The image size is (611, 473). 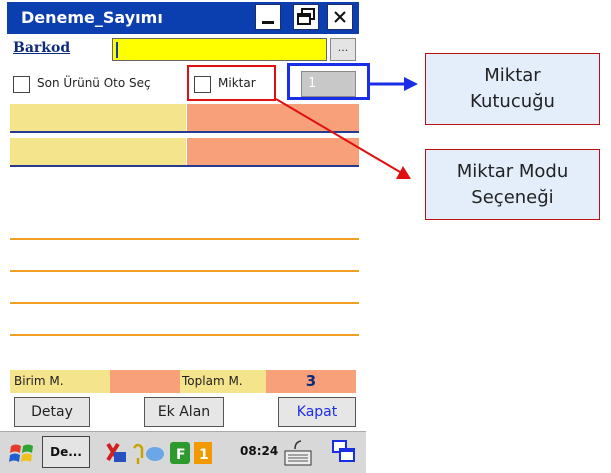 I want to click on toplam-value: 3, so click(x=311, y=381).